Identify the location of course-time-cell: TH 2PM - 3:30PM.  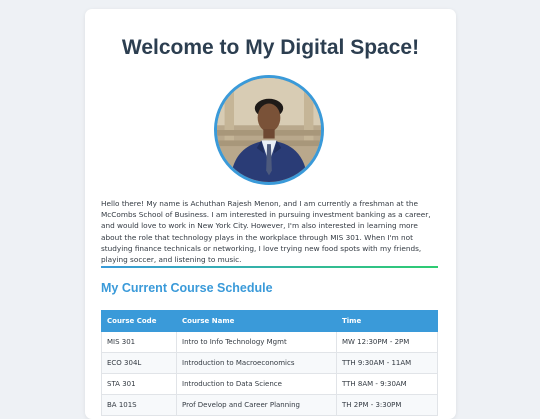
(387, 405).